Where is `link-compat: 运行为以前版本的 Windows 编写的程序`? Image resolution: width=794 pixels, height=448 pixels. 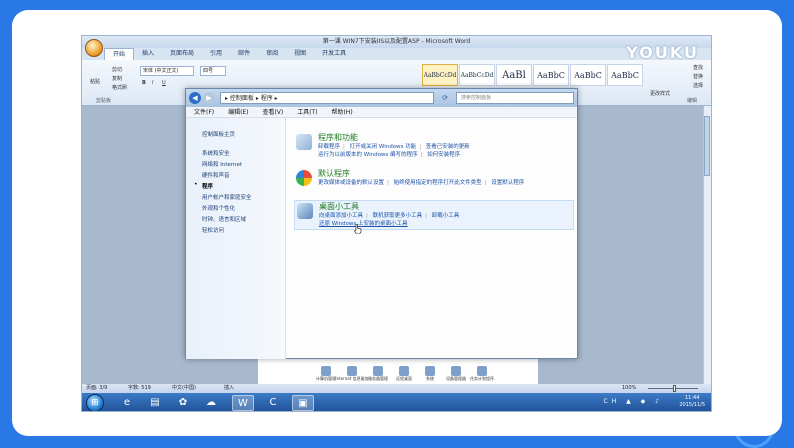
link-compat: 运行为以前版本的 Windows 编写的程序 is located at coordinates (368, 155).